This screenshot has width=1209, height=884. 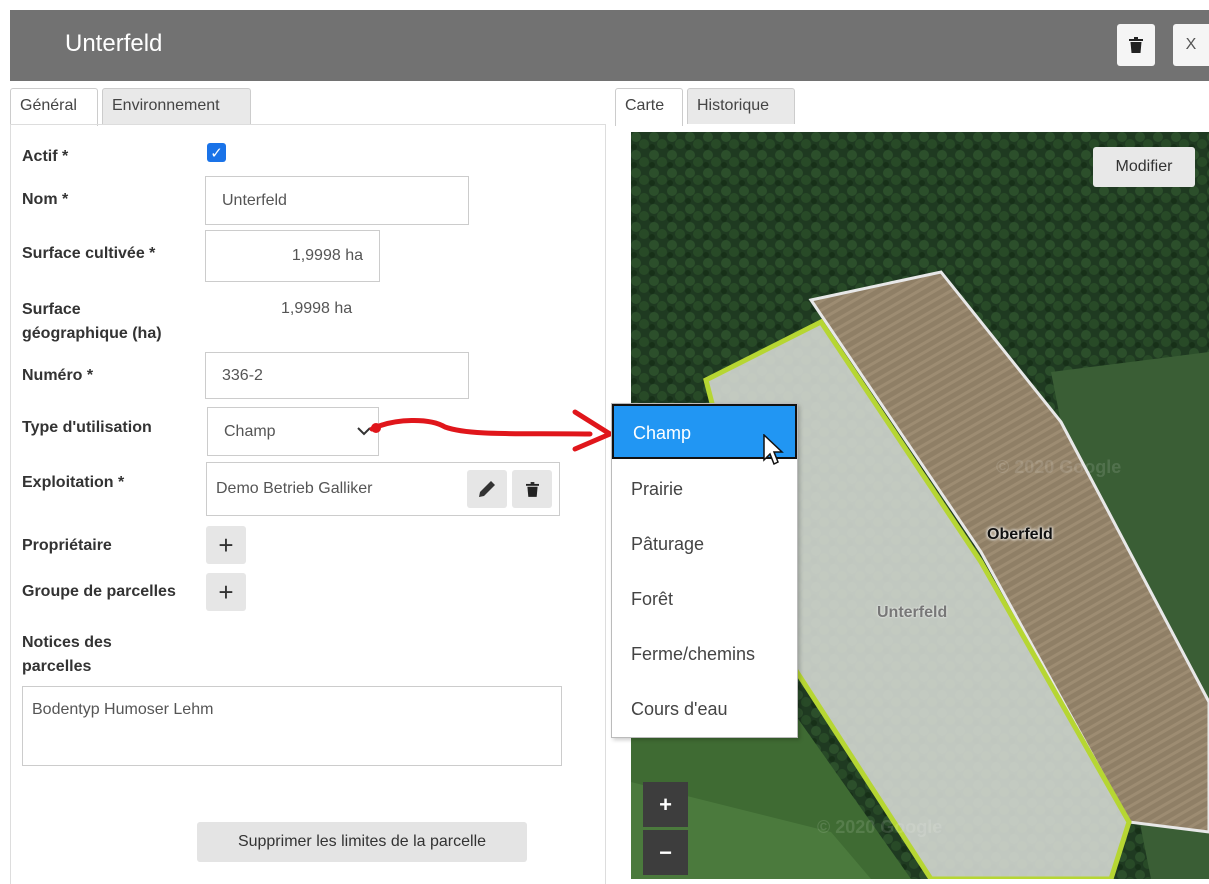 I want to click on option-label: Forêt, so click(x=652, y=599).